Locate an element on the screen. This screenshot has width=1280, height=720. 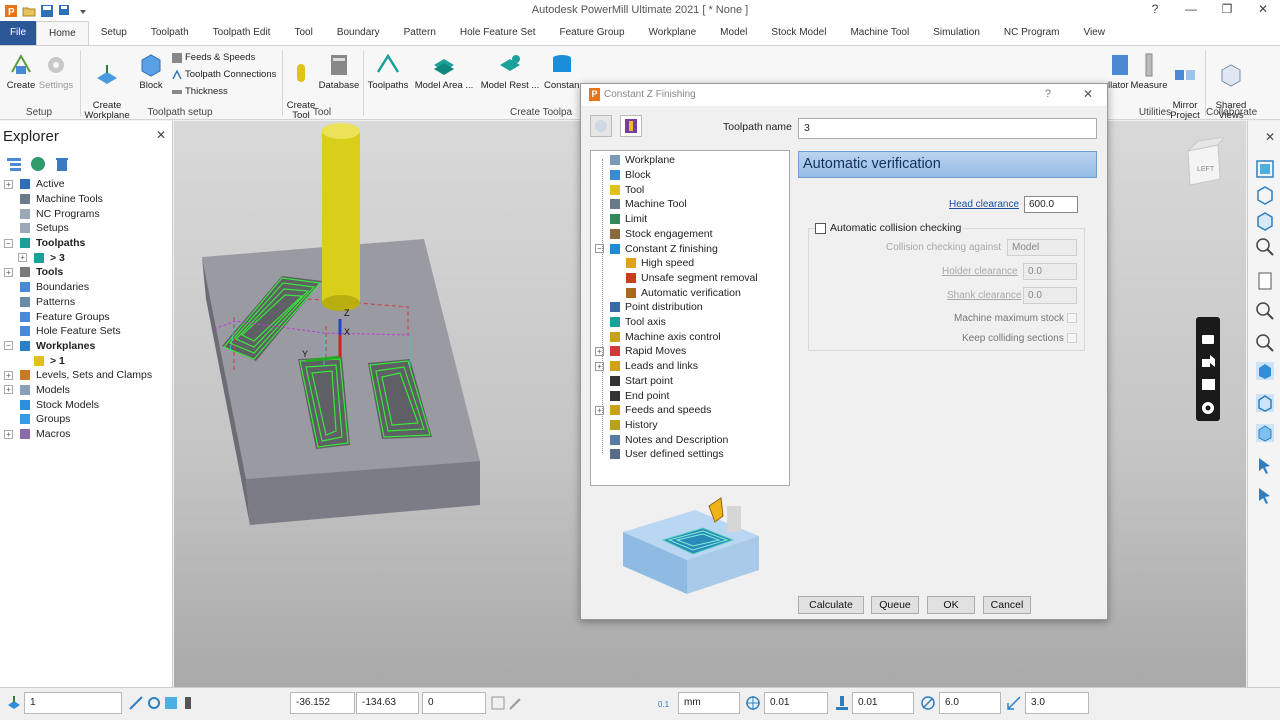
shank-clearance-link: Shank clearance is located at coordinates (984, 295).